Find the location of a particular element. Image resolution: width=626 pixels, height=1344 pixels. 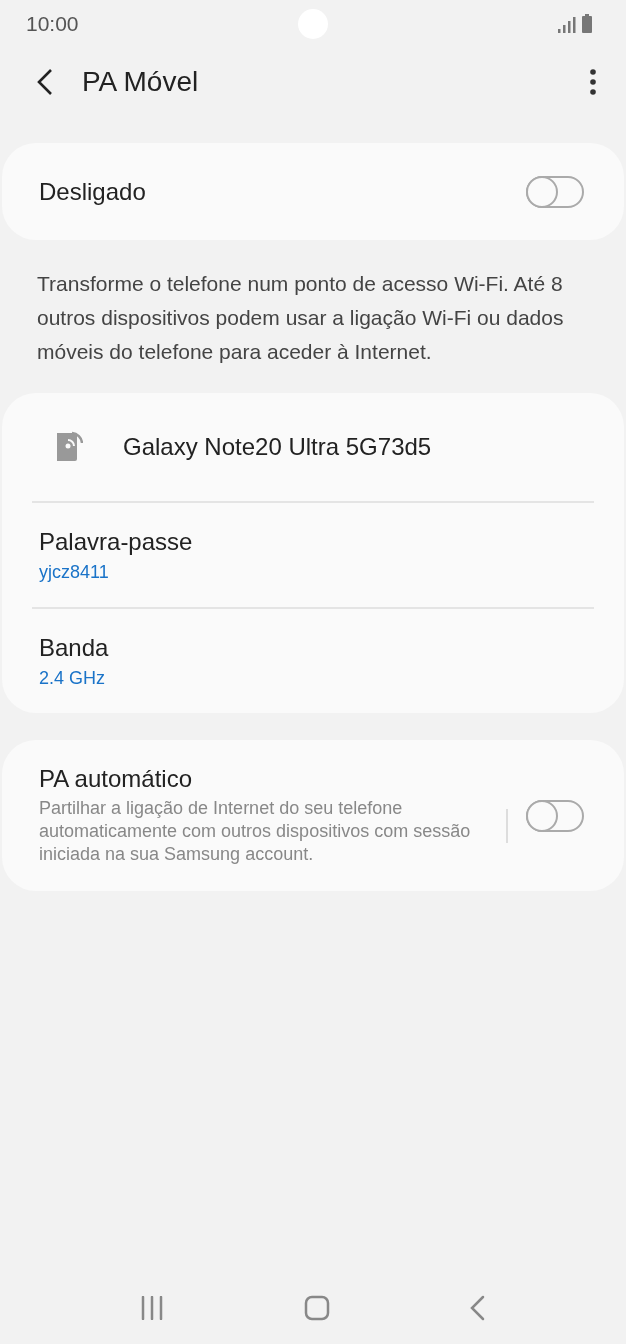

setting-value: 2.4 GHz is located at coordinates (73, 678).